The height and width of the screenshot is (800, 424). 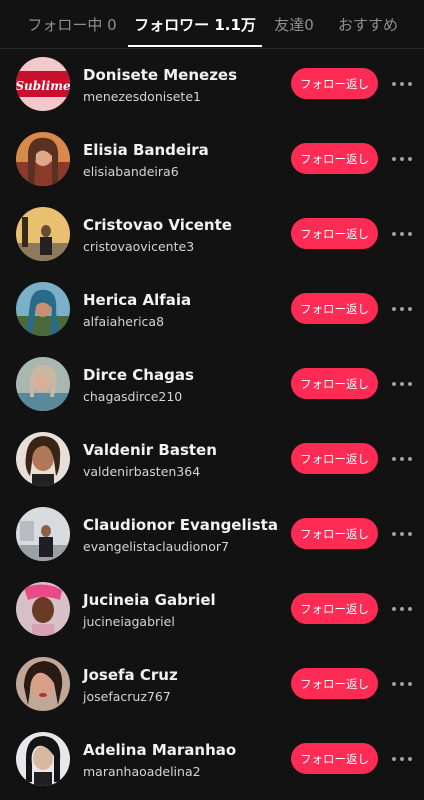 What do you see at coordinates (212, 685) in the screenshot?
I see `list-item: Josefa Cruz josefacruz767 フォロー返し` at bounding box center [212, 685].